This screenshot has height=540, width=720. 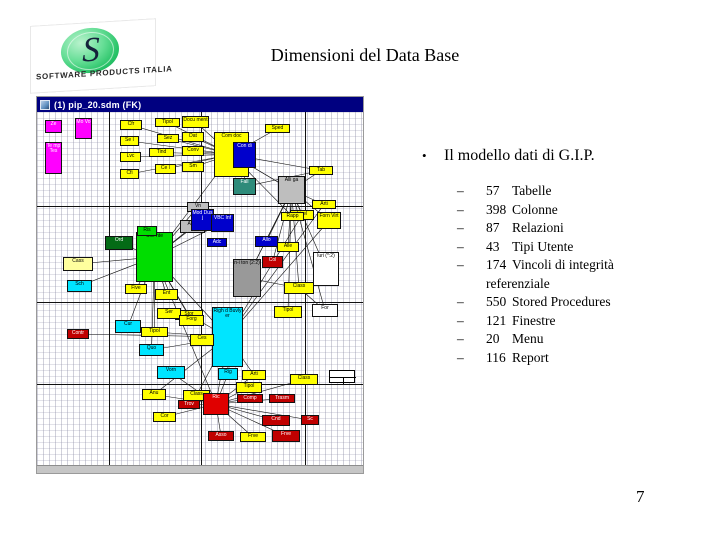 I want to click on sub-bullet-item: – 550 Stored Procedures, so click(x=554, y=302).